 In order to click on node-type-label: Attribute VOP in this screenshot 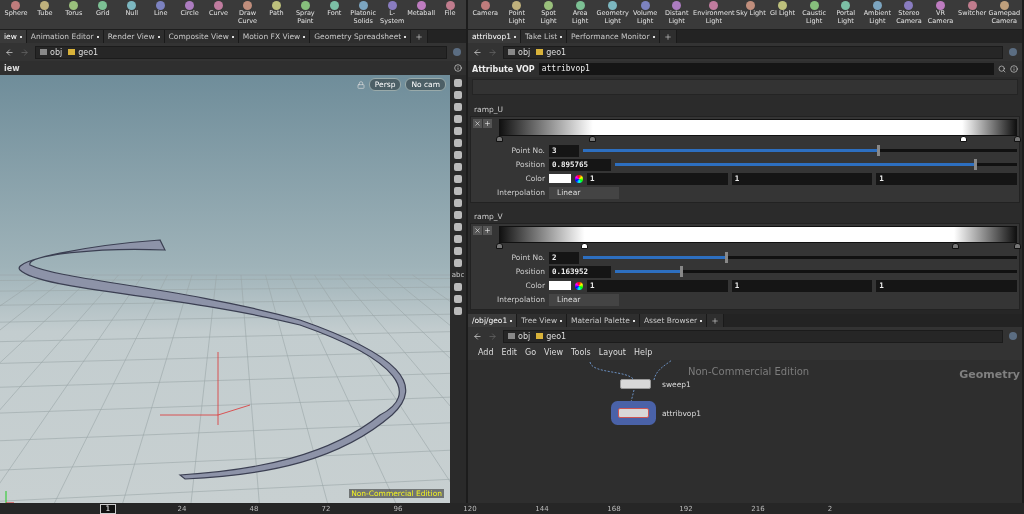, I will do `click(503, 69)`.